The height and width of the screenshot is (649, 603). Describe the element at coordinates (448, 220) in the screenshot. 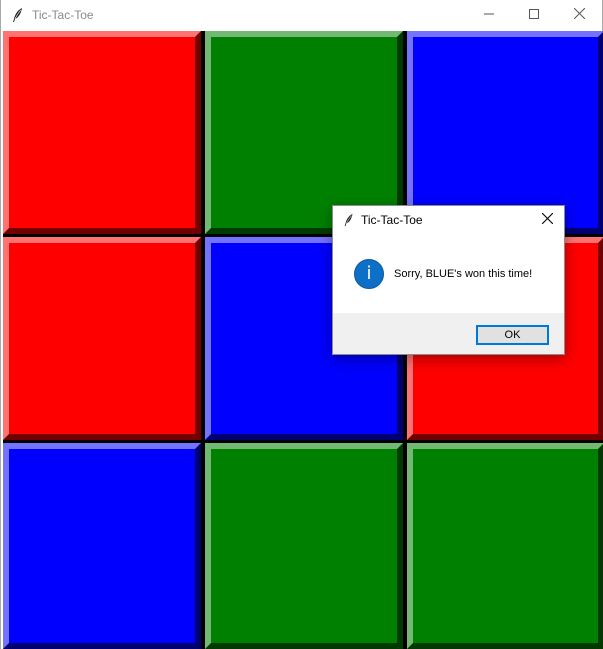

I see `dialog-title-bar: Tic-Tac-Toe` at that location.